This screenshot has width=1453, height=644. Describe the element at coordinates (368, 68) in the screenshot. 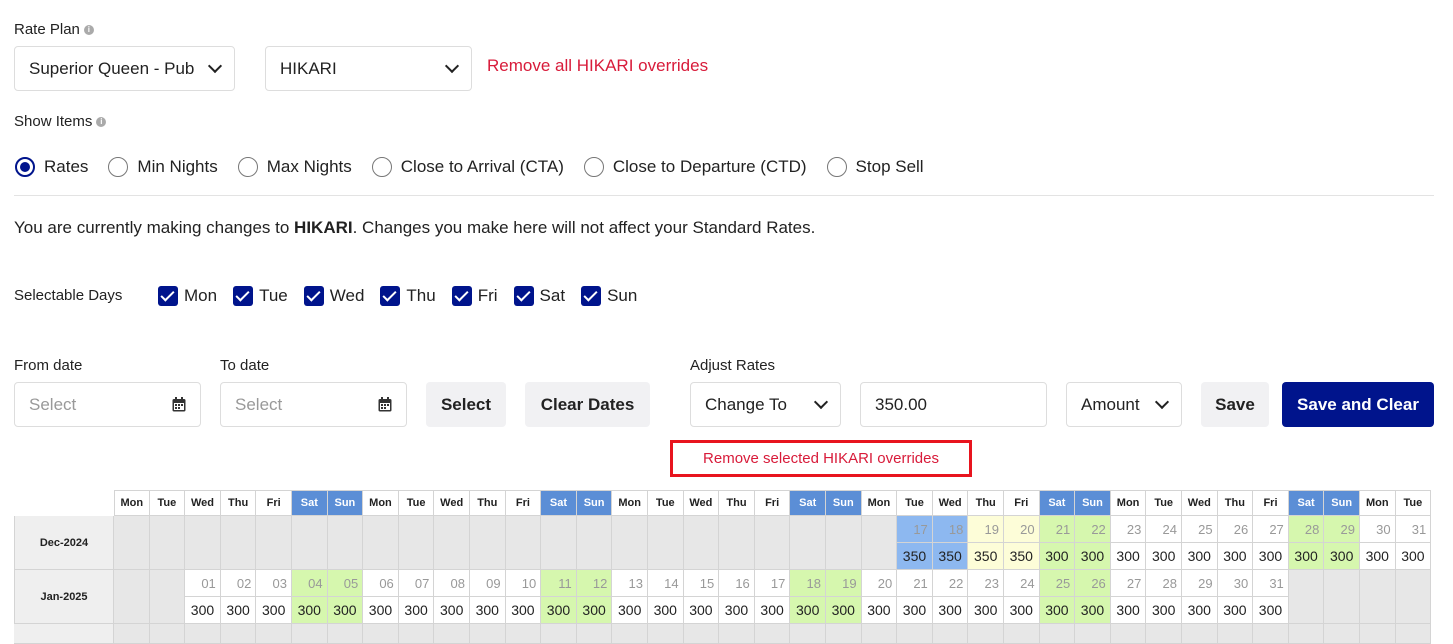

I see `rate-plan-select: HIKARI` at that location.